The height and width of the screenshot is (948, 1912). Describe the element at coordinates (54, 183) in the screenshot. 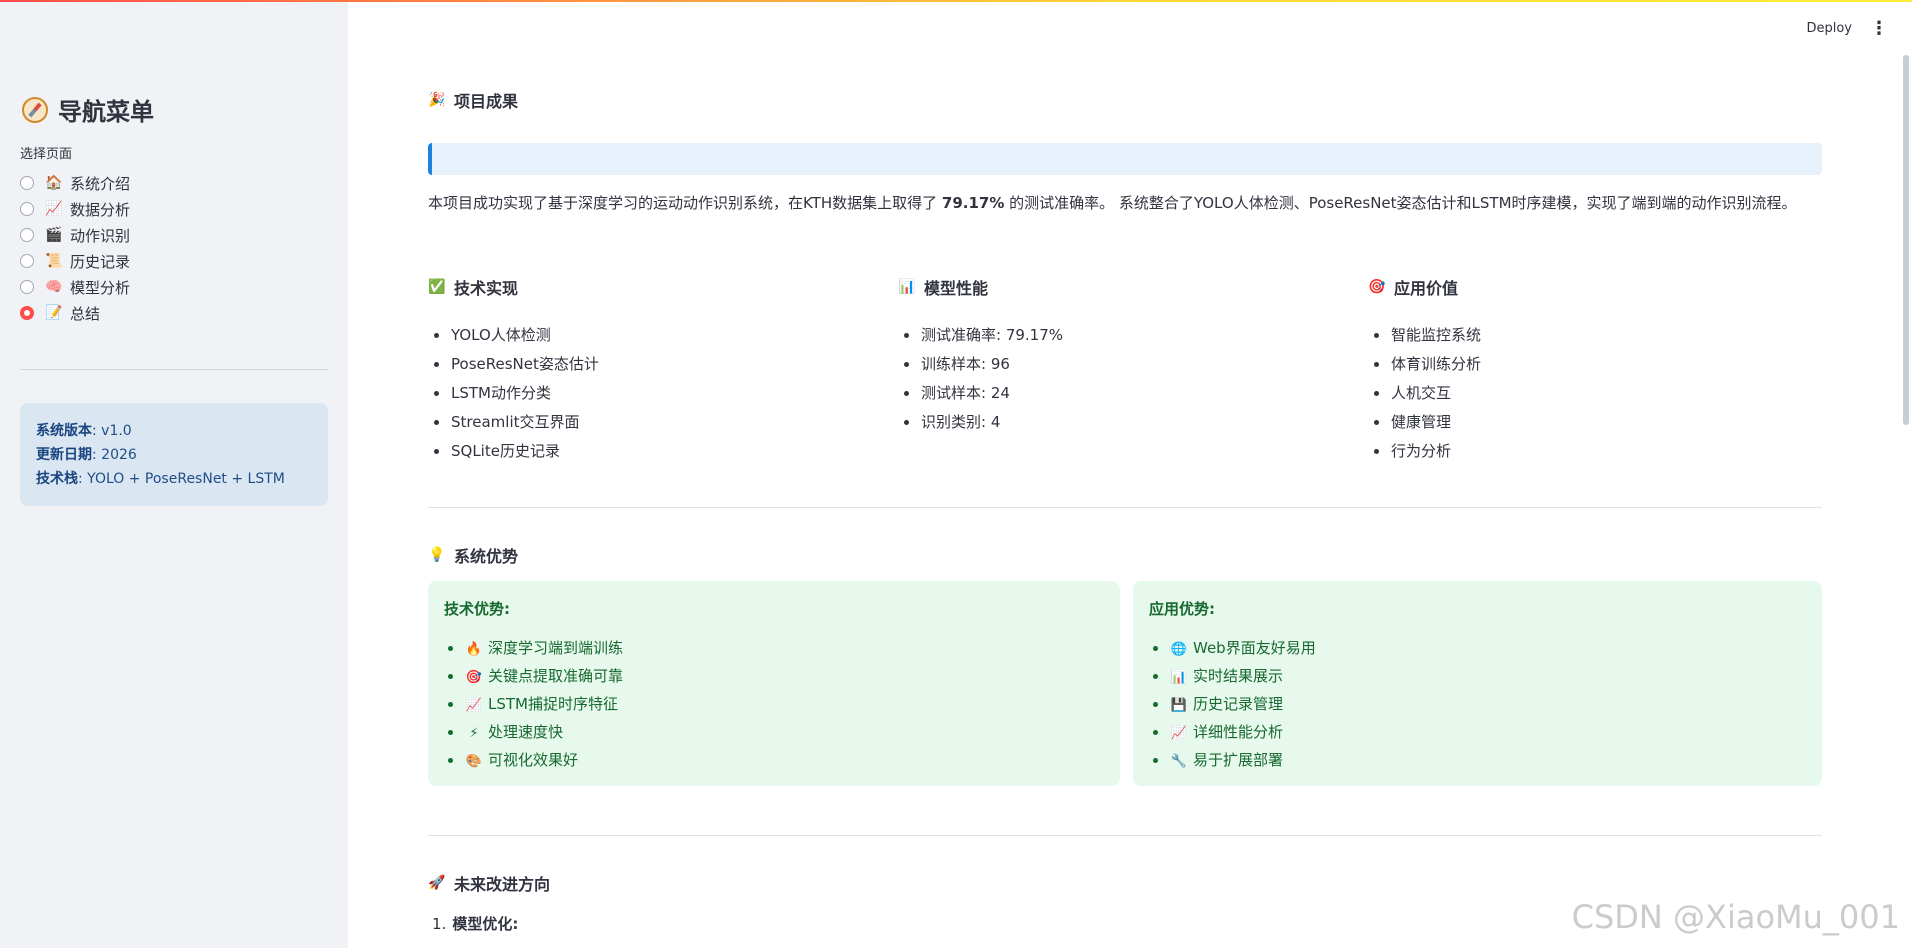

I see `option-icon: 🏠` at that location.